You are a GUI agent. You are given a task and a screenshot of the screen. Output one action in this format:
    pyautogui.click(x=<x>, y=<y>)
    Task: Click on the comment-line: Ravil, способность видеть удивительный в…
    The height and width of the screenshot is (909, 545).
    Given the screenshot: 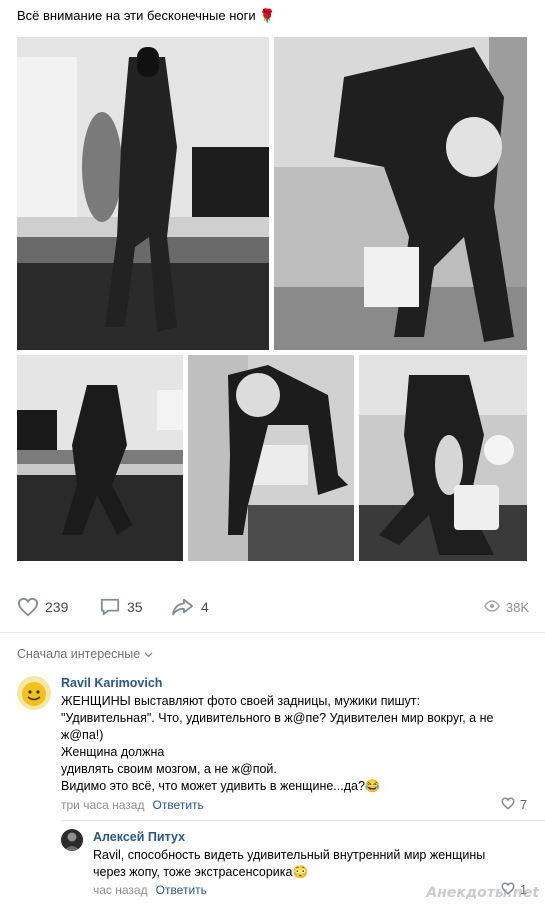 What is the action you would take?
    pyautogui.click(x=289, y=855)
    